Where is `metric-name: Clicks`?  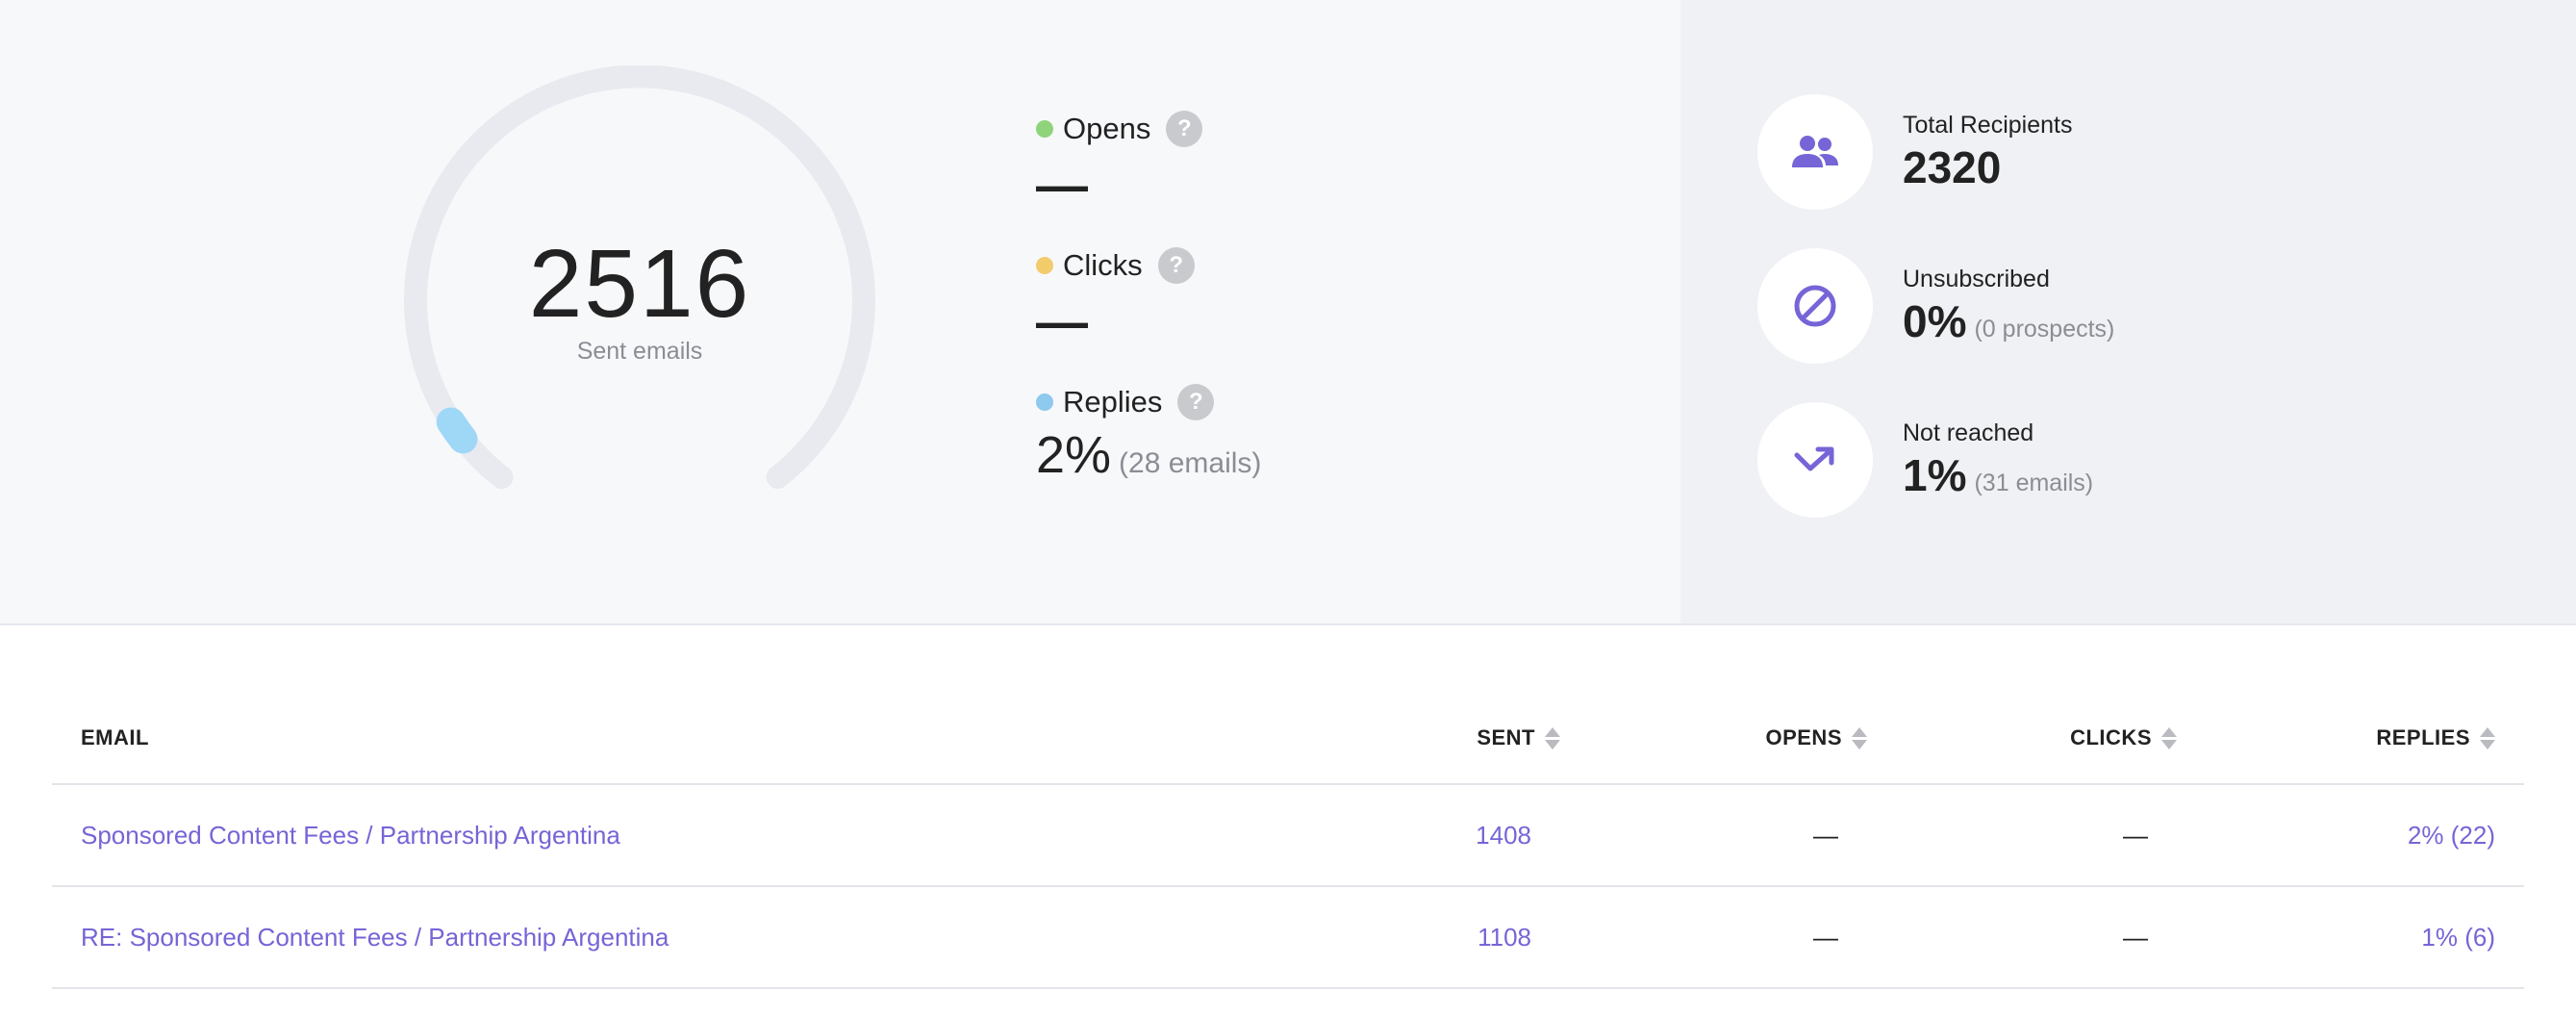 metric-name: Clicks is located at coordinates (1103, 265).